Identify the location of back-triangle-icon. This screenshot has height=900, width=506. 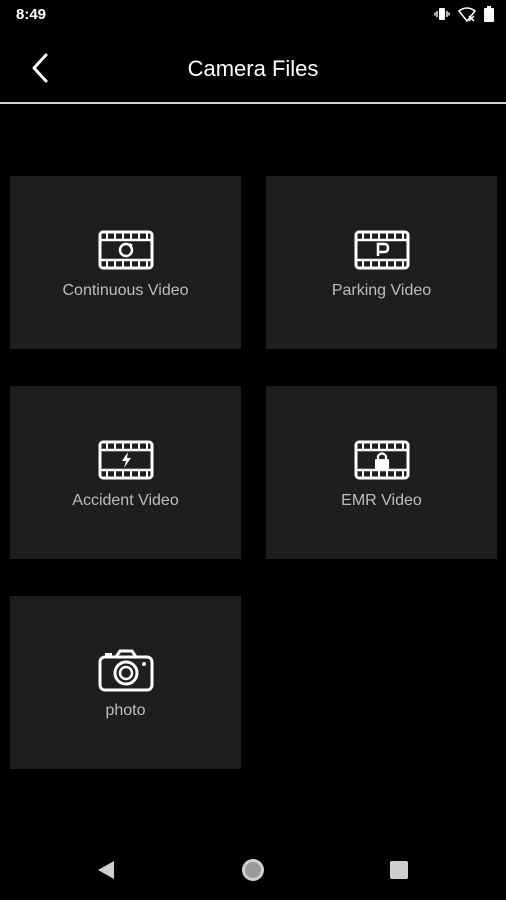
(106, 870).